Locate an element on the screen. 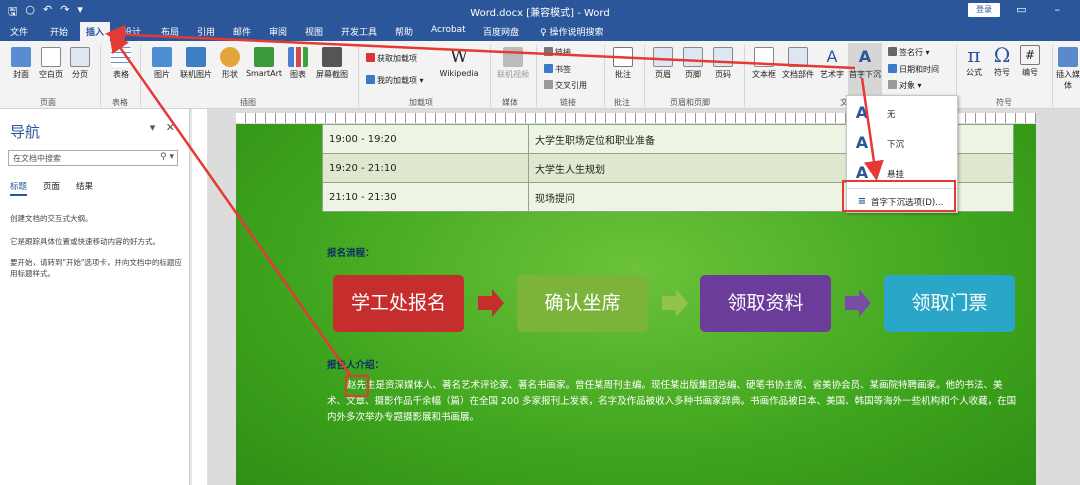 The image size is (1080, 485). flow-step: 学工处报名 is located at coordinates (398, 303).